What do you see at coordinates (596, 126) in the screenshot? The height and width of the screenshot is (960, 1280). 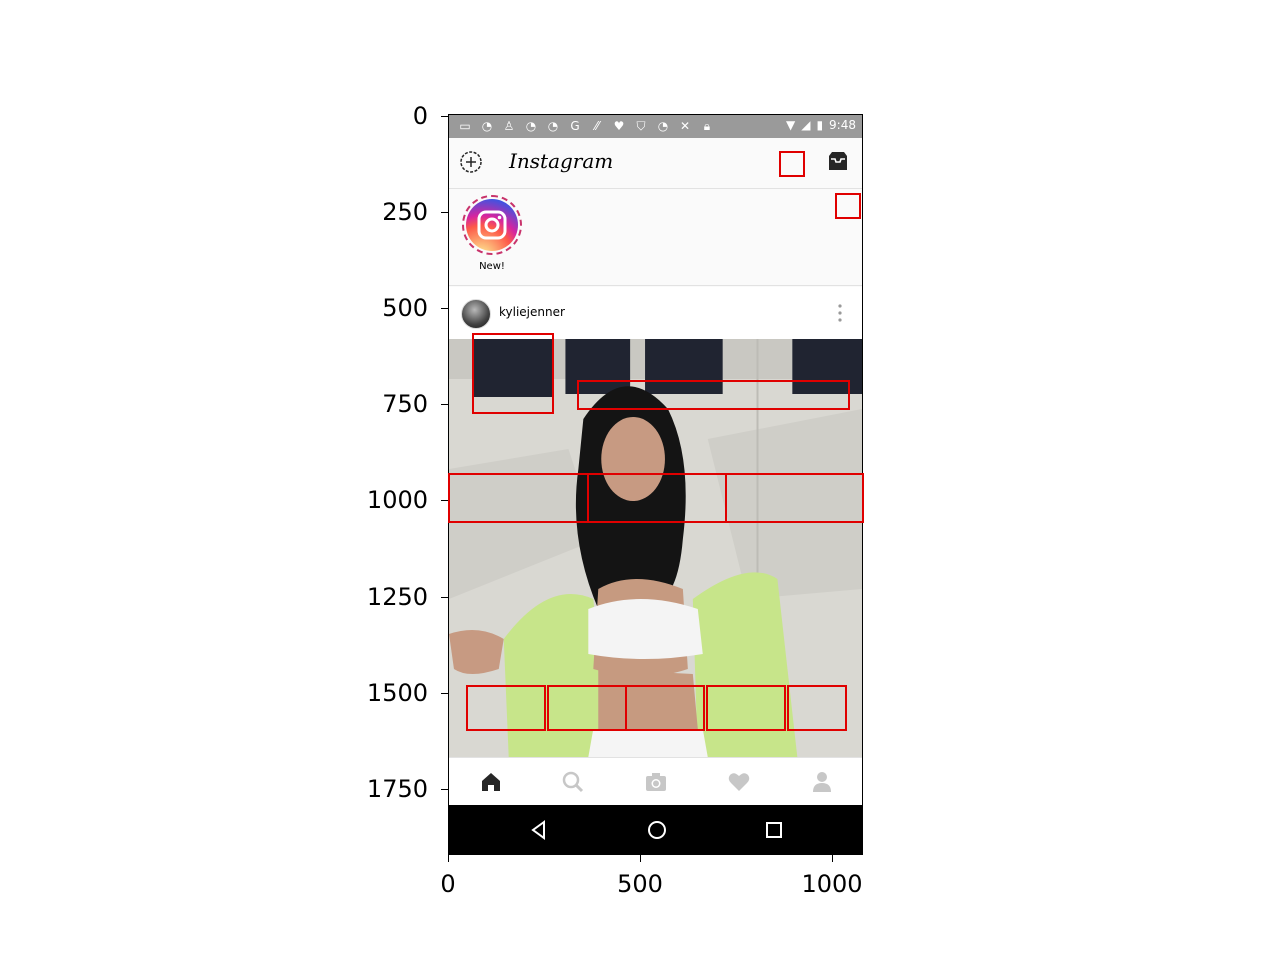 I see `f1-icon: ⁄⁄` at bounding box center [596, 126].